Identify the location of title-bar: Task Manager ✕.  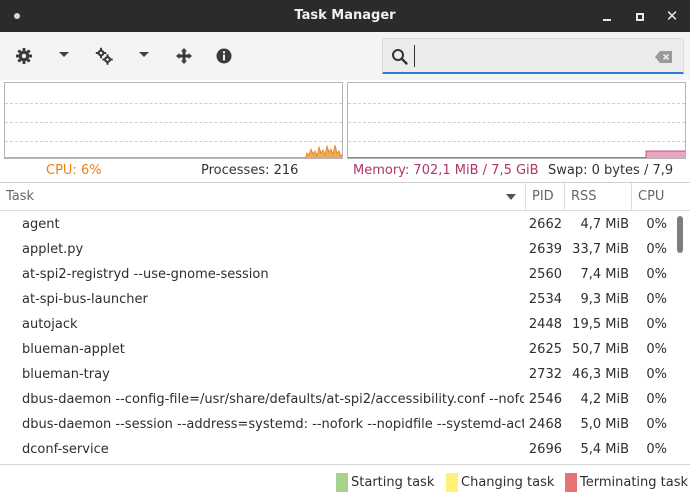
(345, 16).